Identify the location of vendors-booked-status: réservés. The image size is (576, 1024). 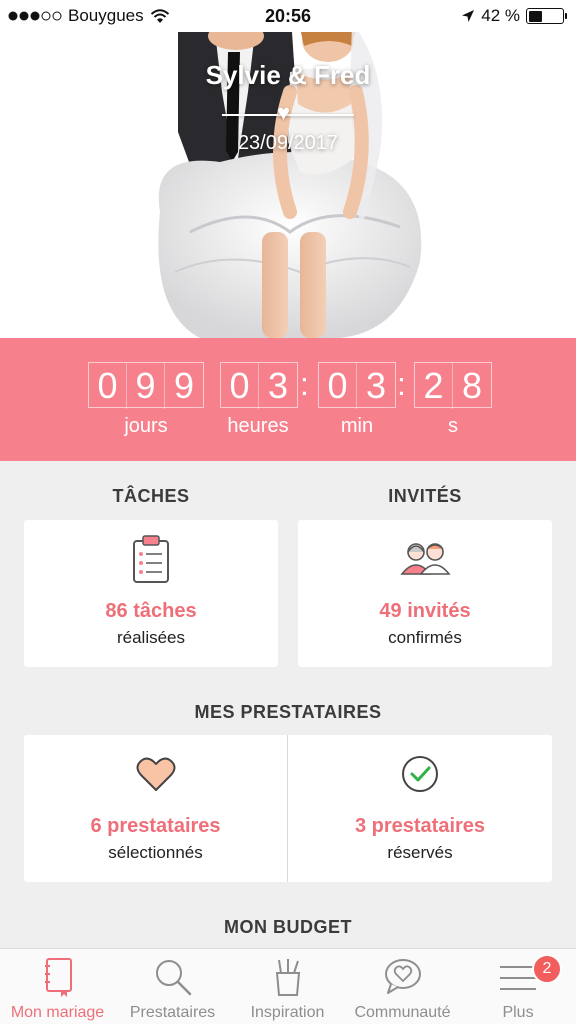
(420, 852).